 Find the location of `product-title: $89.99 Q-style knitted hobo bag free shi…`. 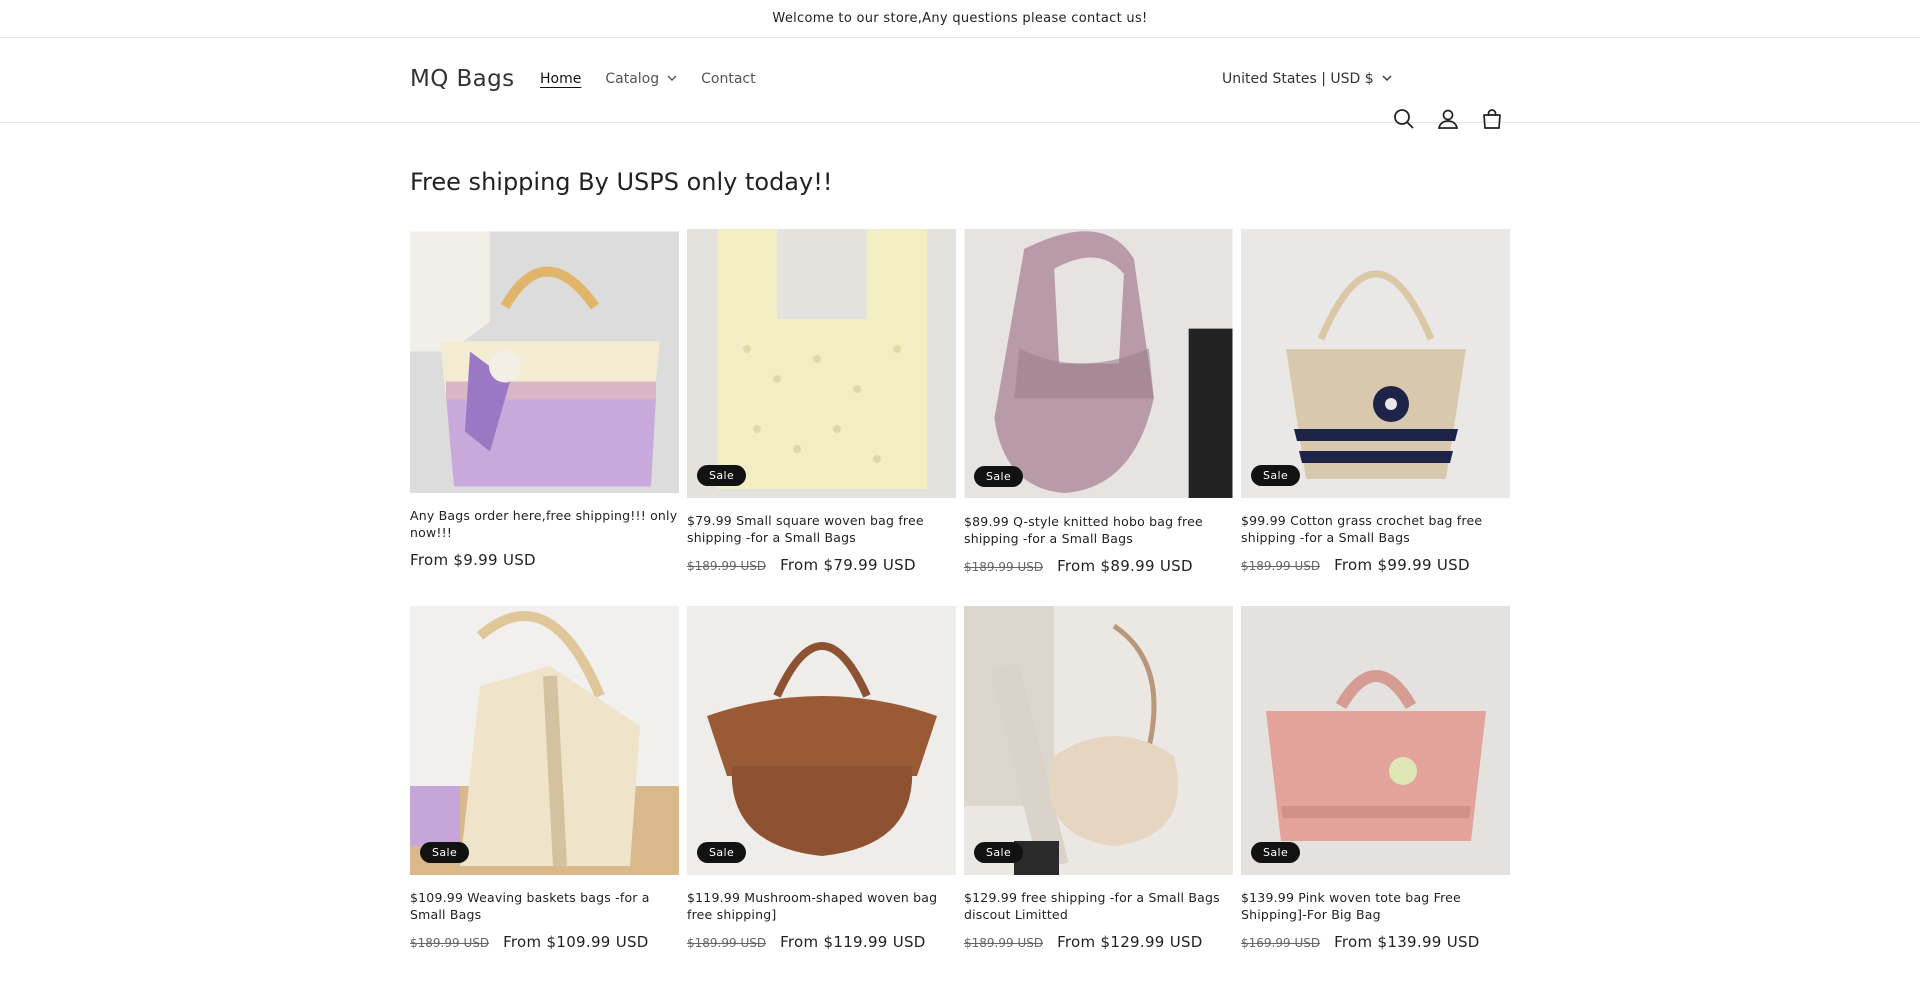

product-title: $89.99 Q-style knitted hobo bag free shi… is located at coordinates (1098, 530).